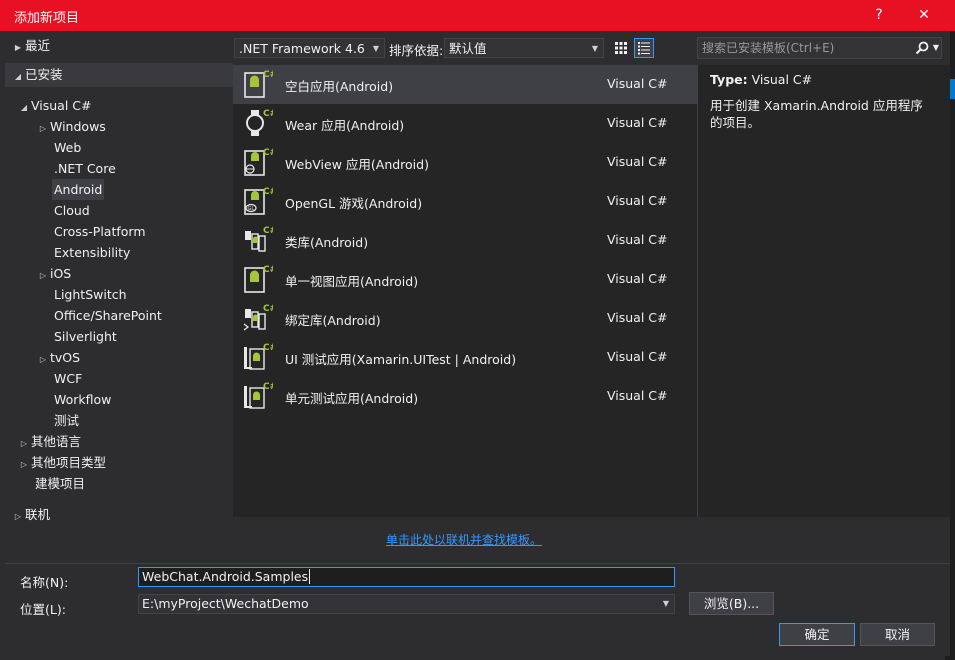 The image size is (955, 660). I want to click on sort-select: 默认值 ▼, so click(524, 48).